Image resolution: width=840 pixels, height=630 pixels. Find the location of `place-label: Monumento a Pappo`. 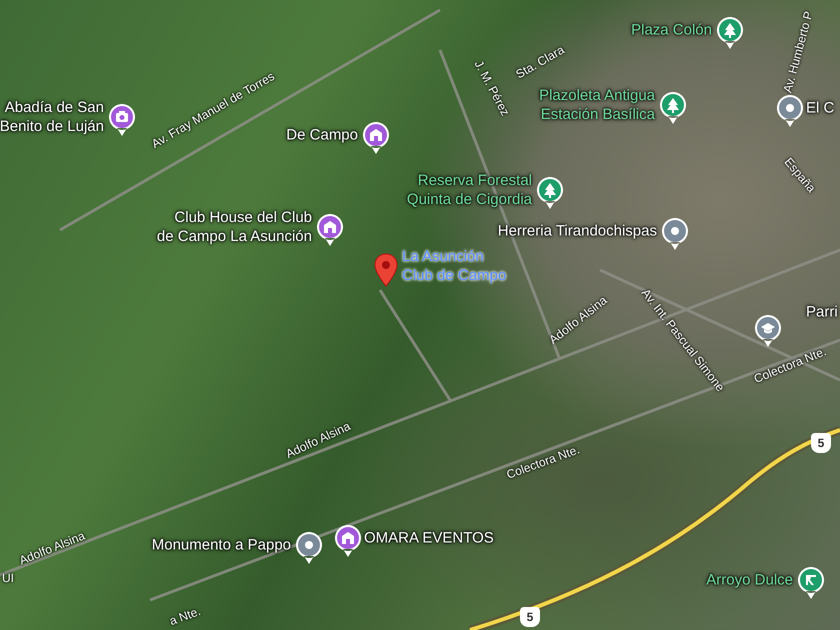

place-label: Monumento a Pappo is located at coordinates (221, 545).